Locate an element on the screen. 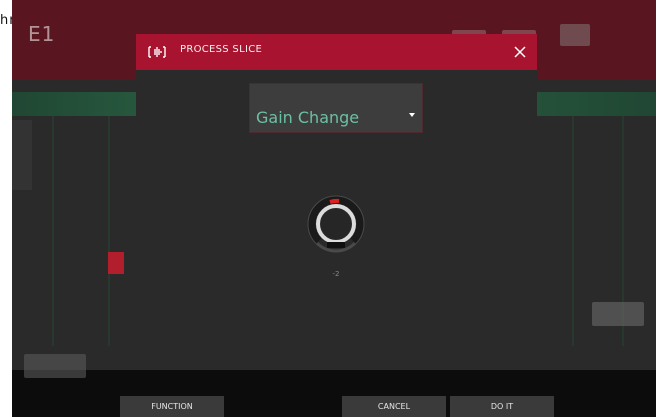  background-title: E1 is located at coordinates (42, 34).